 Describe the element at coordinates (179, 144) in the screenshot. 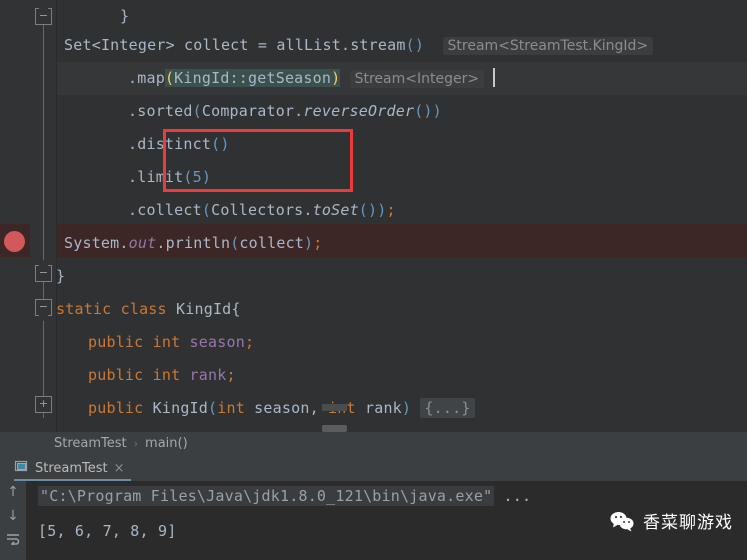

I see `code-line: .distinct()` at that location.